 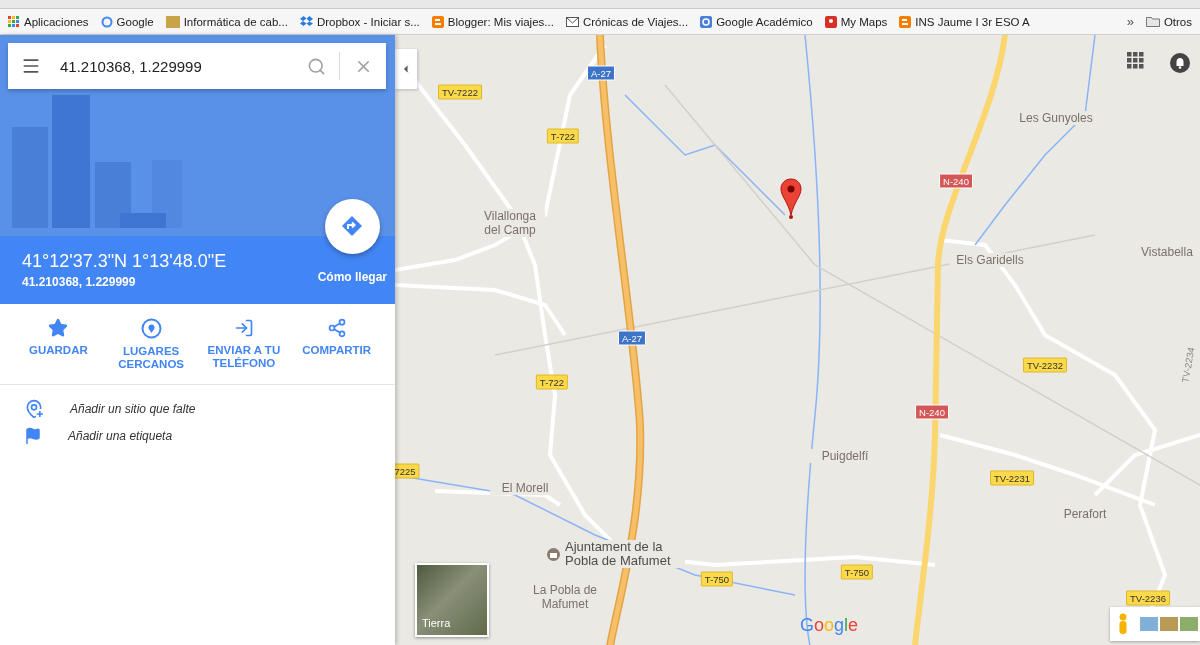 What do you see at coordinates (127, 21) in the screenshot?
I see `bookmark-link: Google` at bounding box center [127, 21].